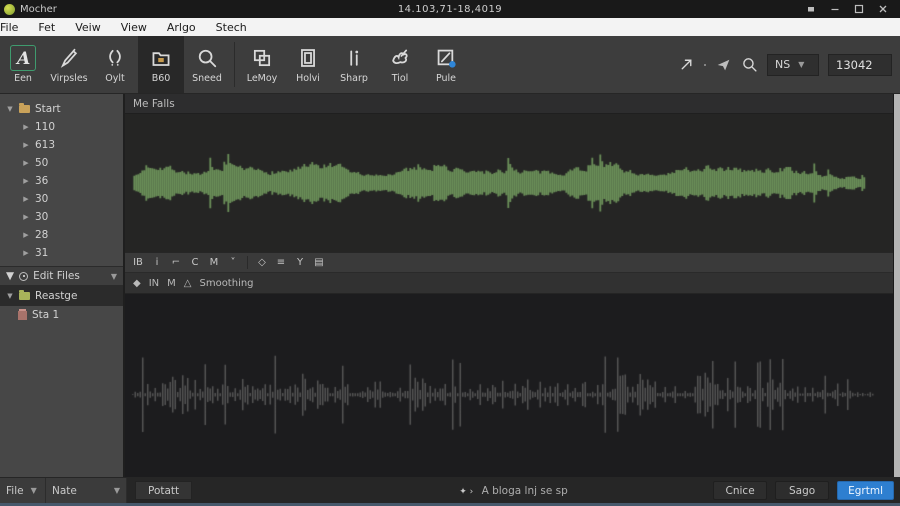 The image size is (900, 506). Describe the element at coordinates (61, 253) in the screenshot. I see `tree-item: ▶ 31` at that location.